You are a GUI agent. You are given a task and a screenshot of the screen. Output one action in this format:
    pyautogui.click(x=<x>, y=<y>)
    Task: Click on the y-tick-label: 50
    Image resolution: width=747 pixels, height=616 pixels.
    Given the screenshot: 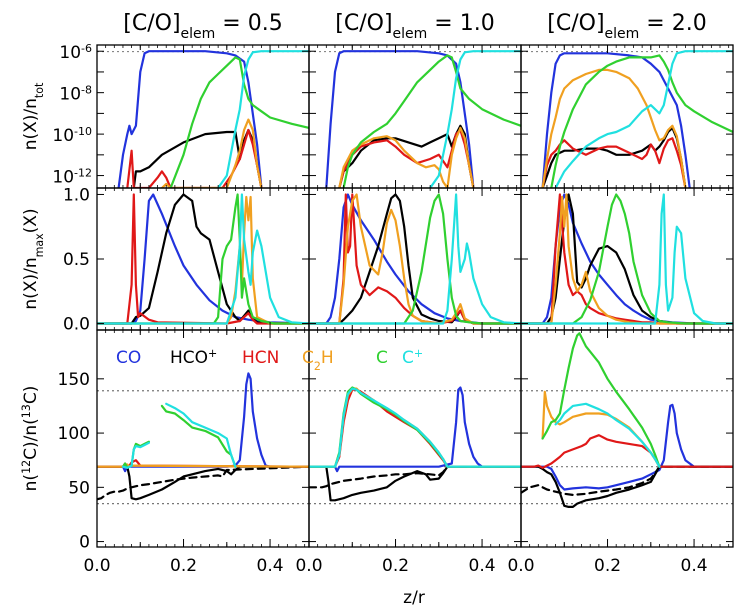 What is the action you would take?
    pyautogui.click(x=79, y=488)
    